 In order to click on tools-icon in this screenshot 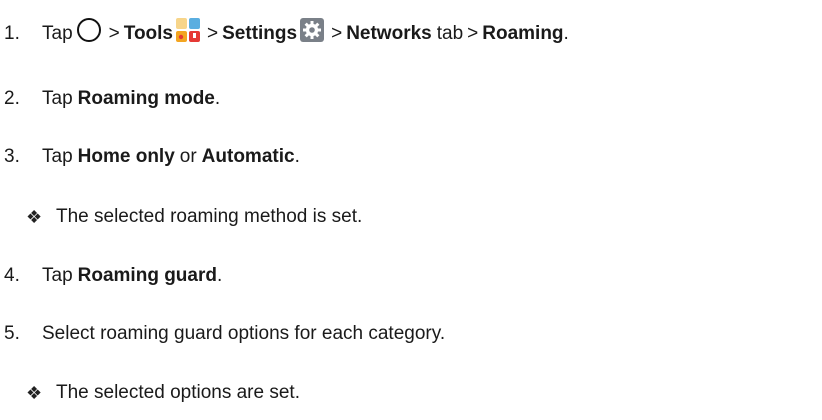, I will do `click(188, 30)`.